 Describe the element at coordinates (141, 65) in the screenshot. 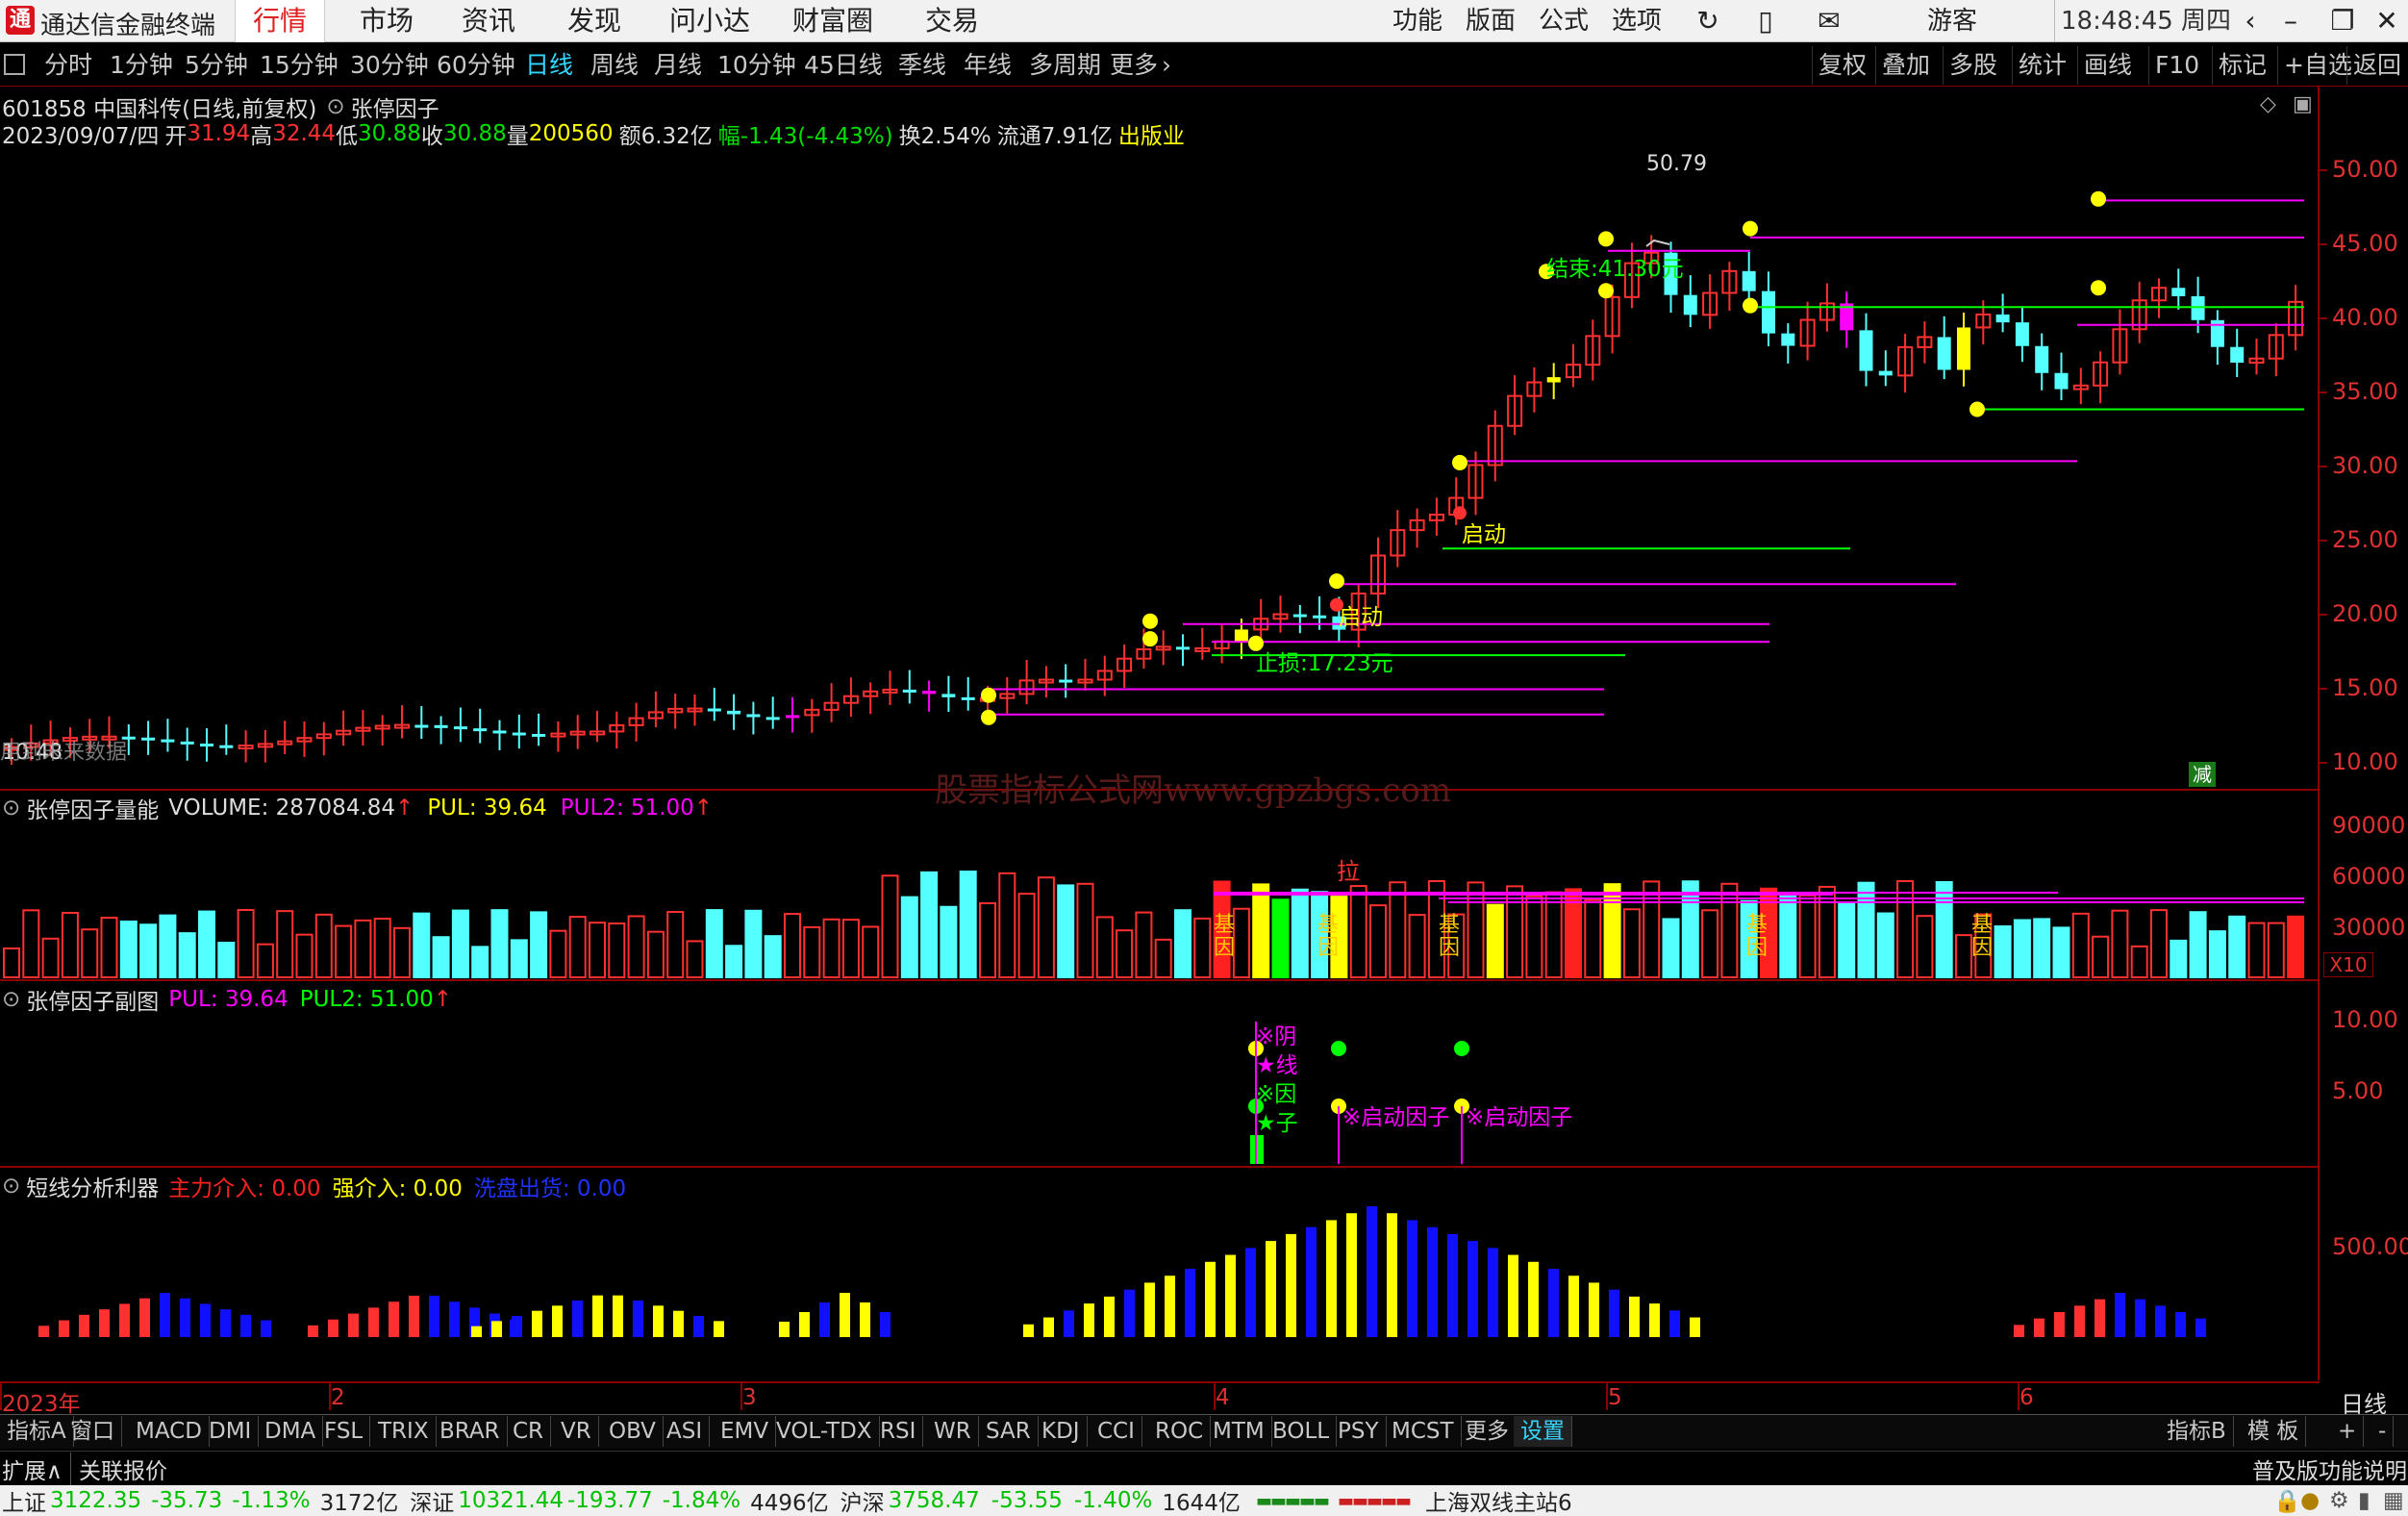

I see `period-1: 1分钟` at that location.